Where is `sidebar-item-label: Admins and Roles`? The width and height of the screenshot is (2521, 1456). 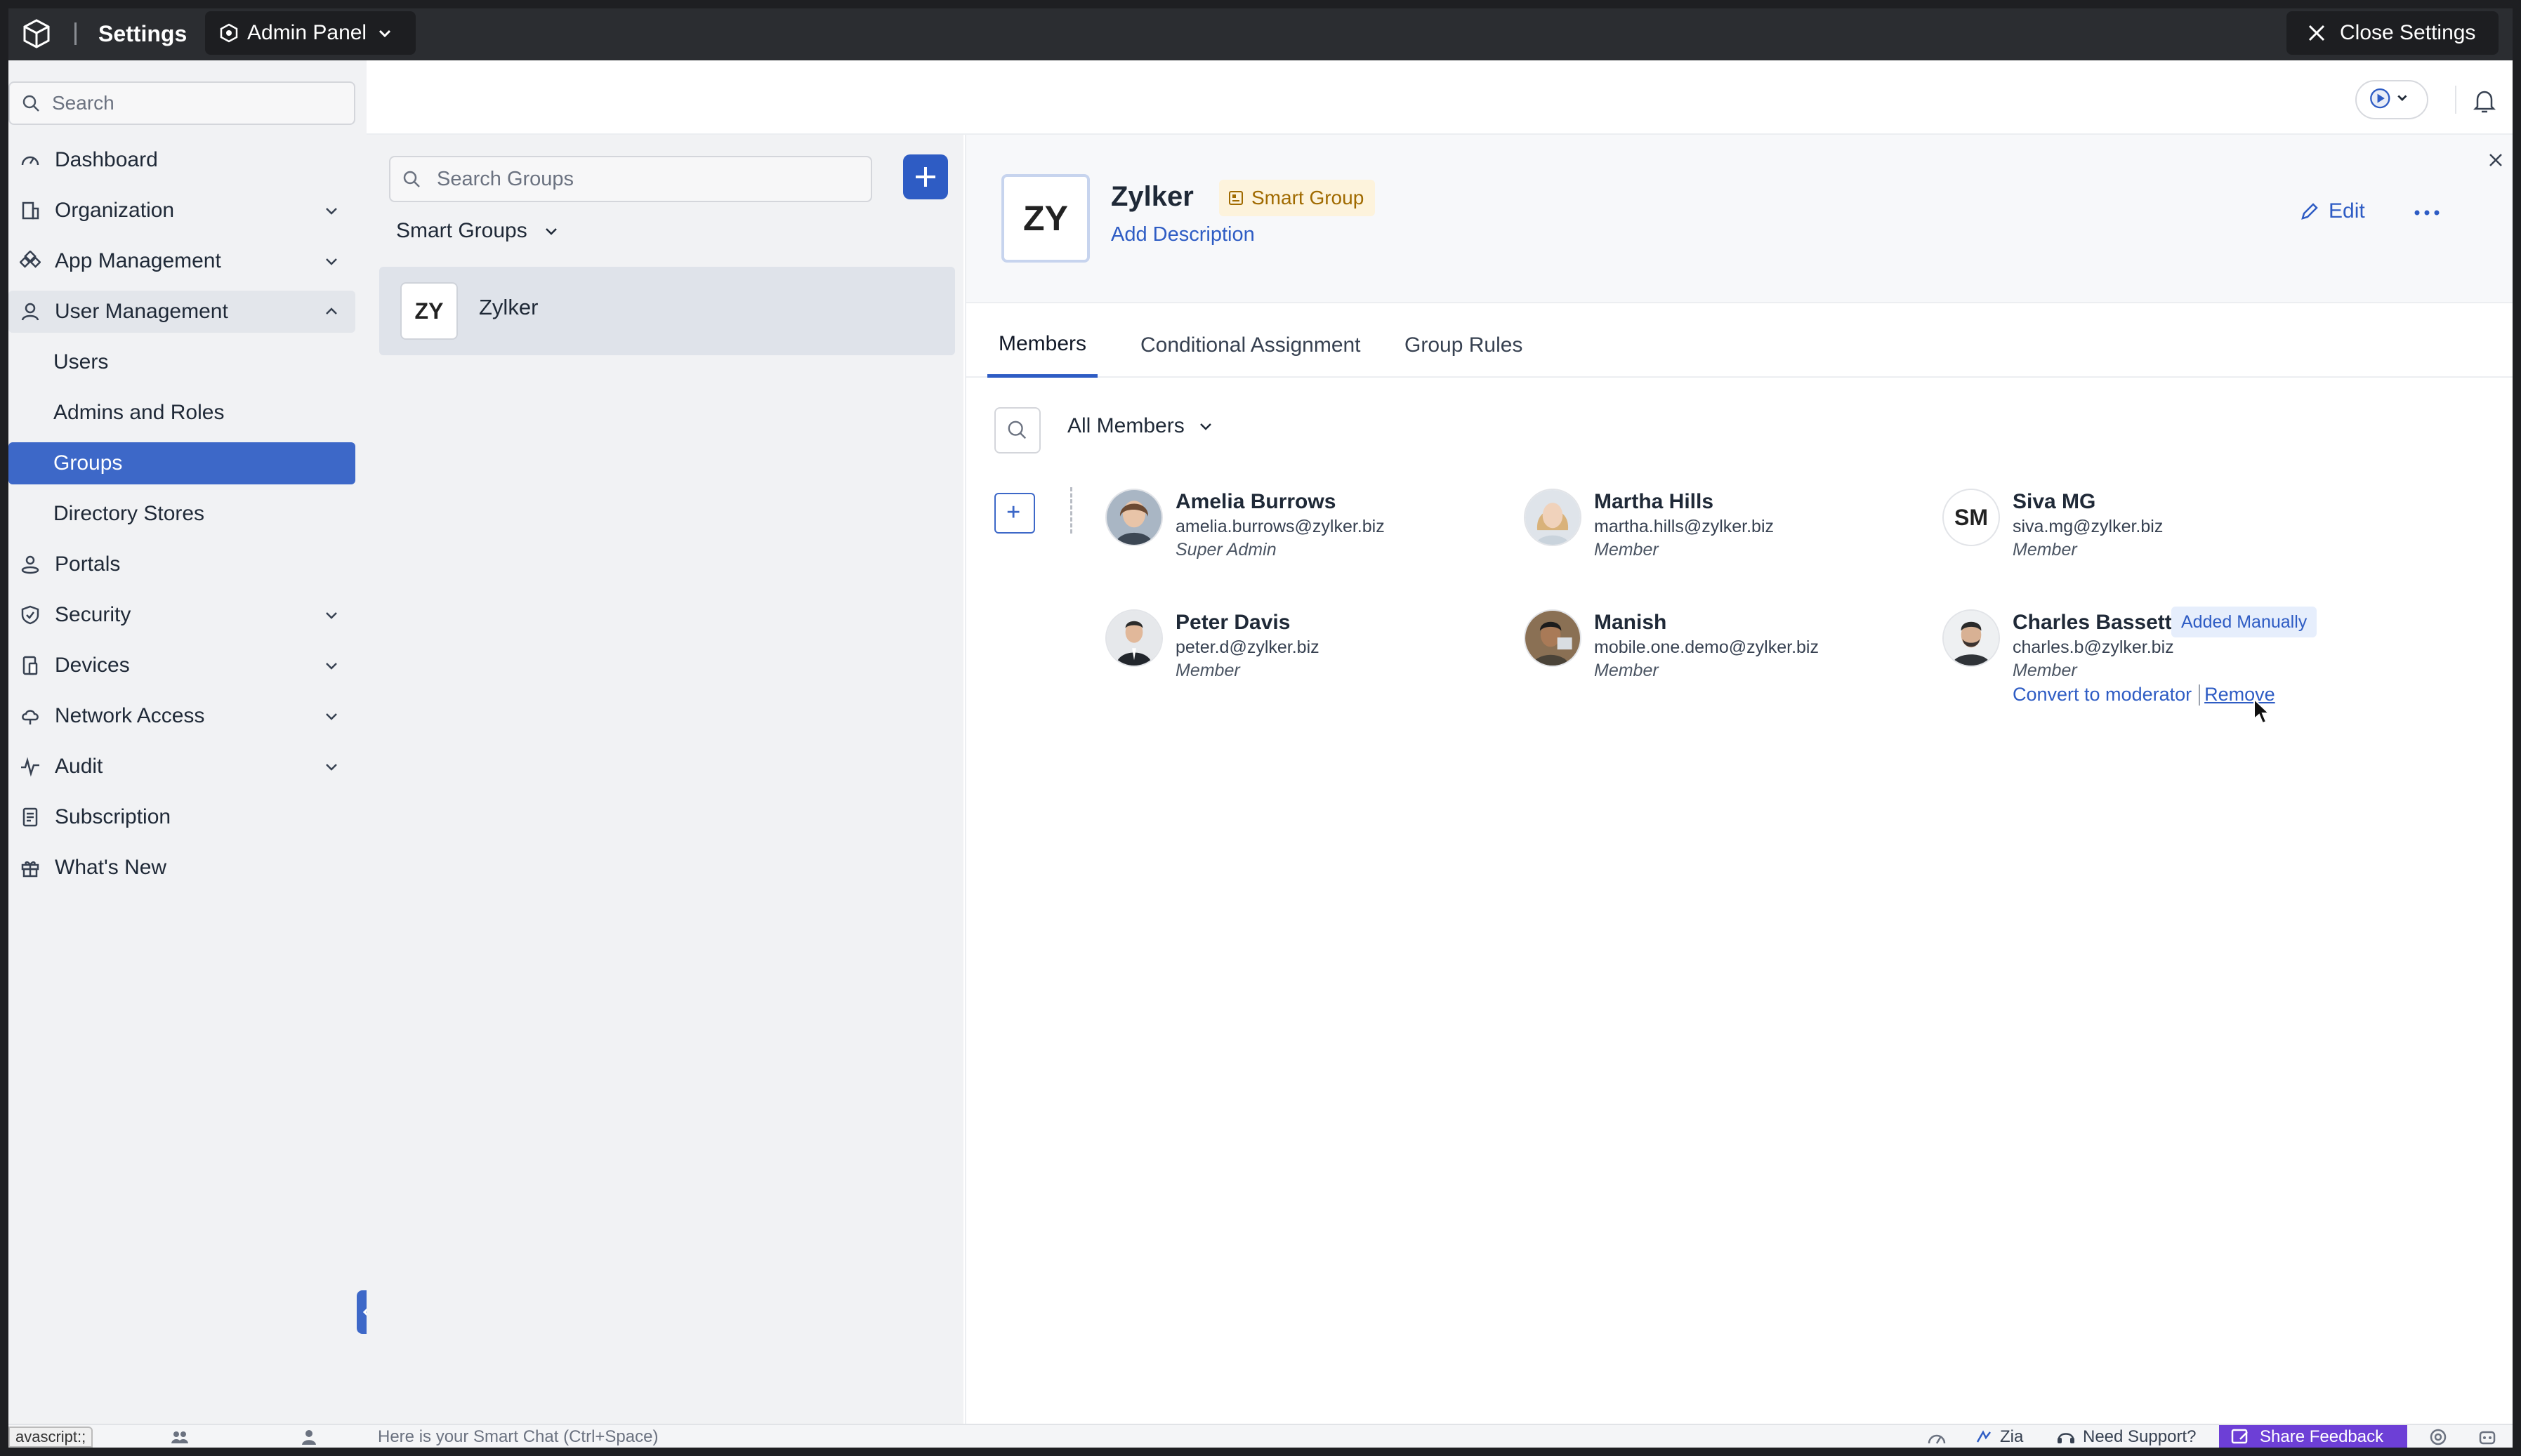 sidebar-item-label: Admins and Roles is located at coordinates (139, 412).